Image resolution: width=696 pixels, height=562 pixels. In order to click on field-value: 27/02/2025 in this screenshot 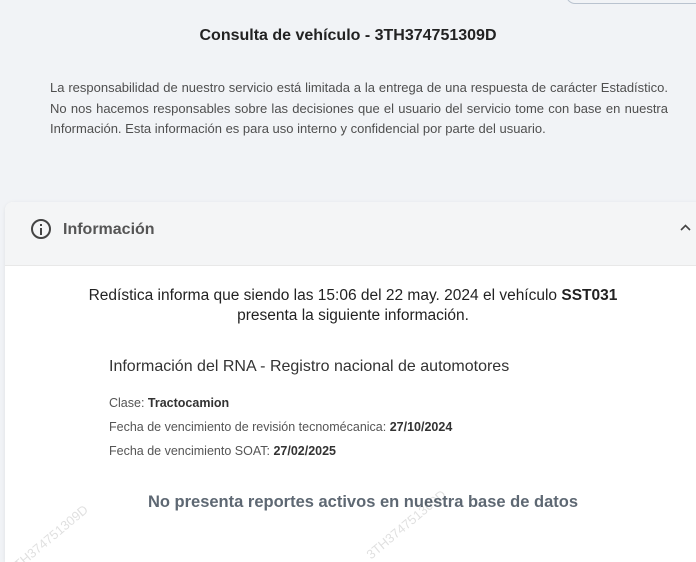, I will do `click(305, 451)`.